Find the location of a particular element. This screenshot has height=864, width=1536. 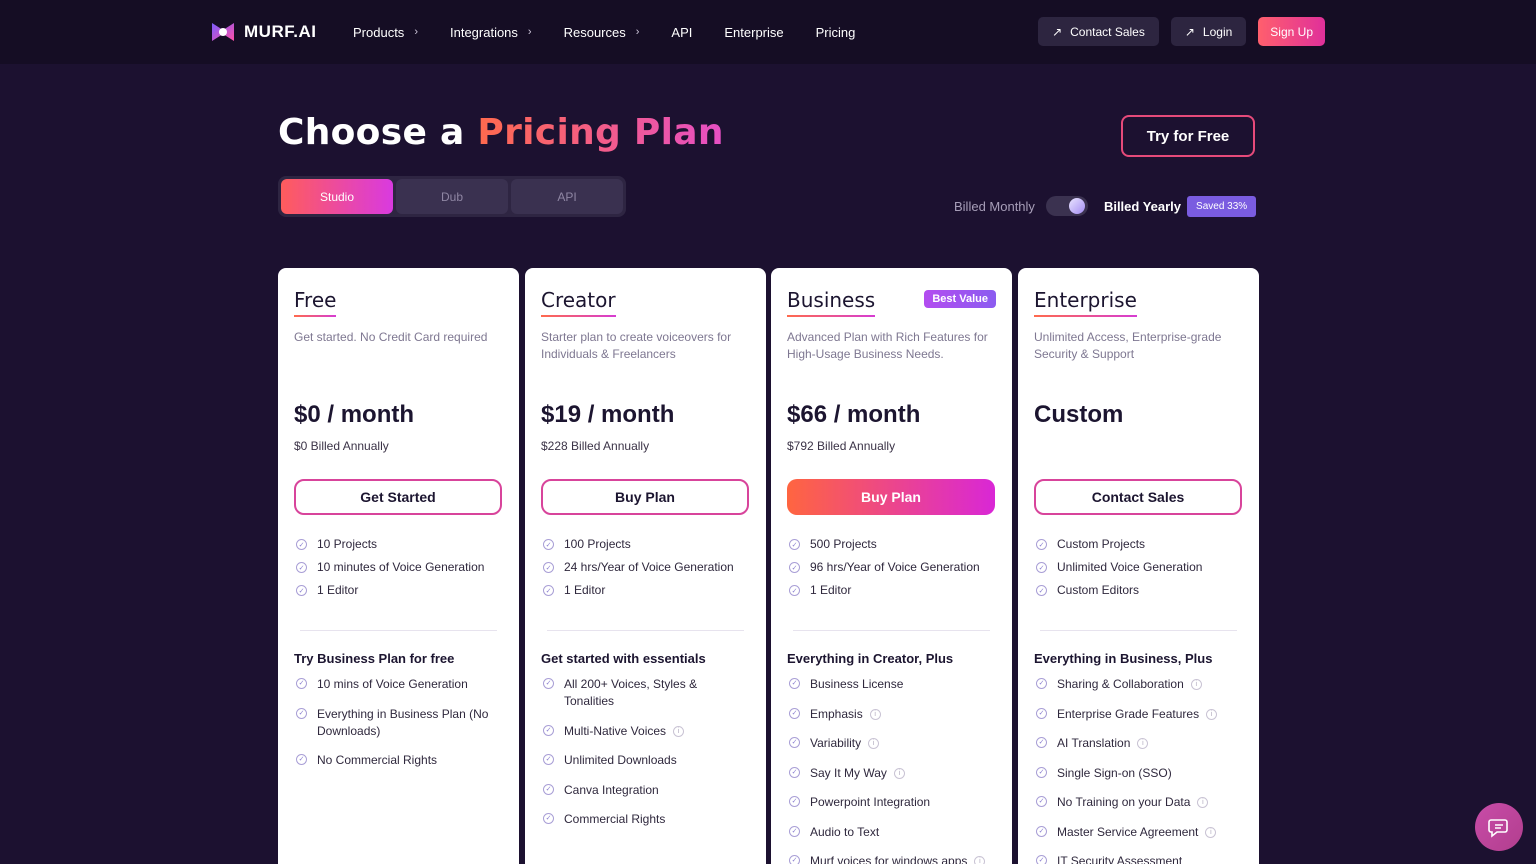

chevron-right-icon: › is located at coordinates (529, 32).